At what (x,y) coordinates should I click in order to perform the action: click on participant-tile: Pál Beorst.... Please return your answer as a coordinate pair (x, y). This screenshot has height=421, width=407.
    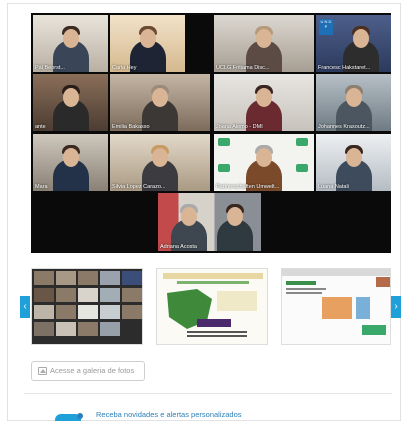
    Looking at the image, I should click on (70, 43).